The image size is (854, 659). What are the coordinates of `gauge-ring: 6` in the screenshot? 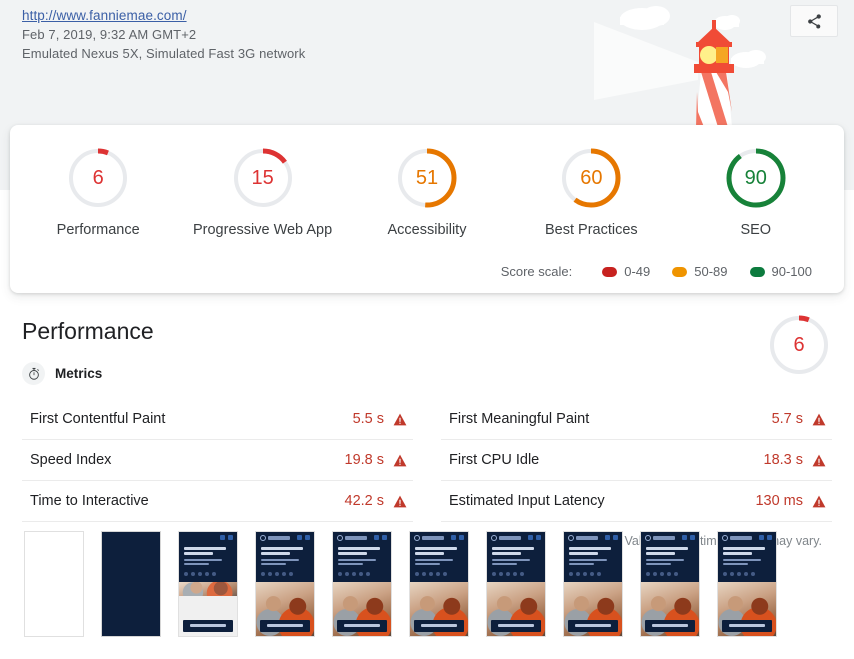 It's located at (98, 178).